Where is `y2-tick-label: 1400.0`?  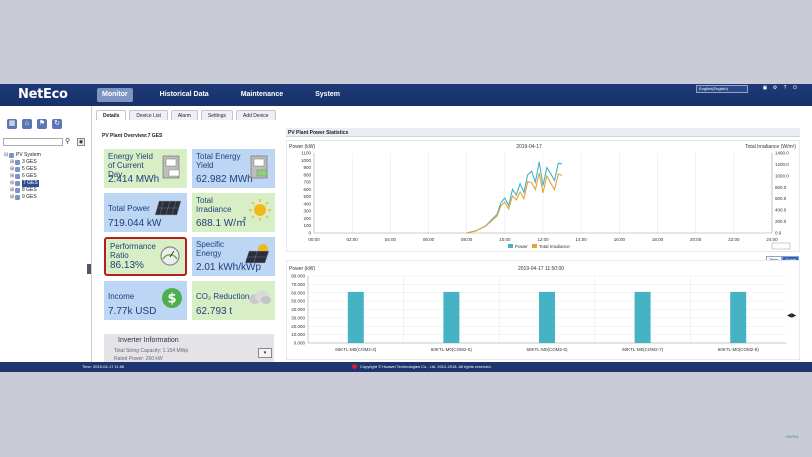
y2-tick-label: 1400.0 is located at coordinates (782, 153).